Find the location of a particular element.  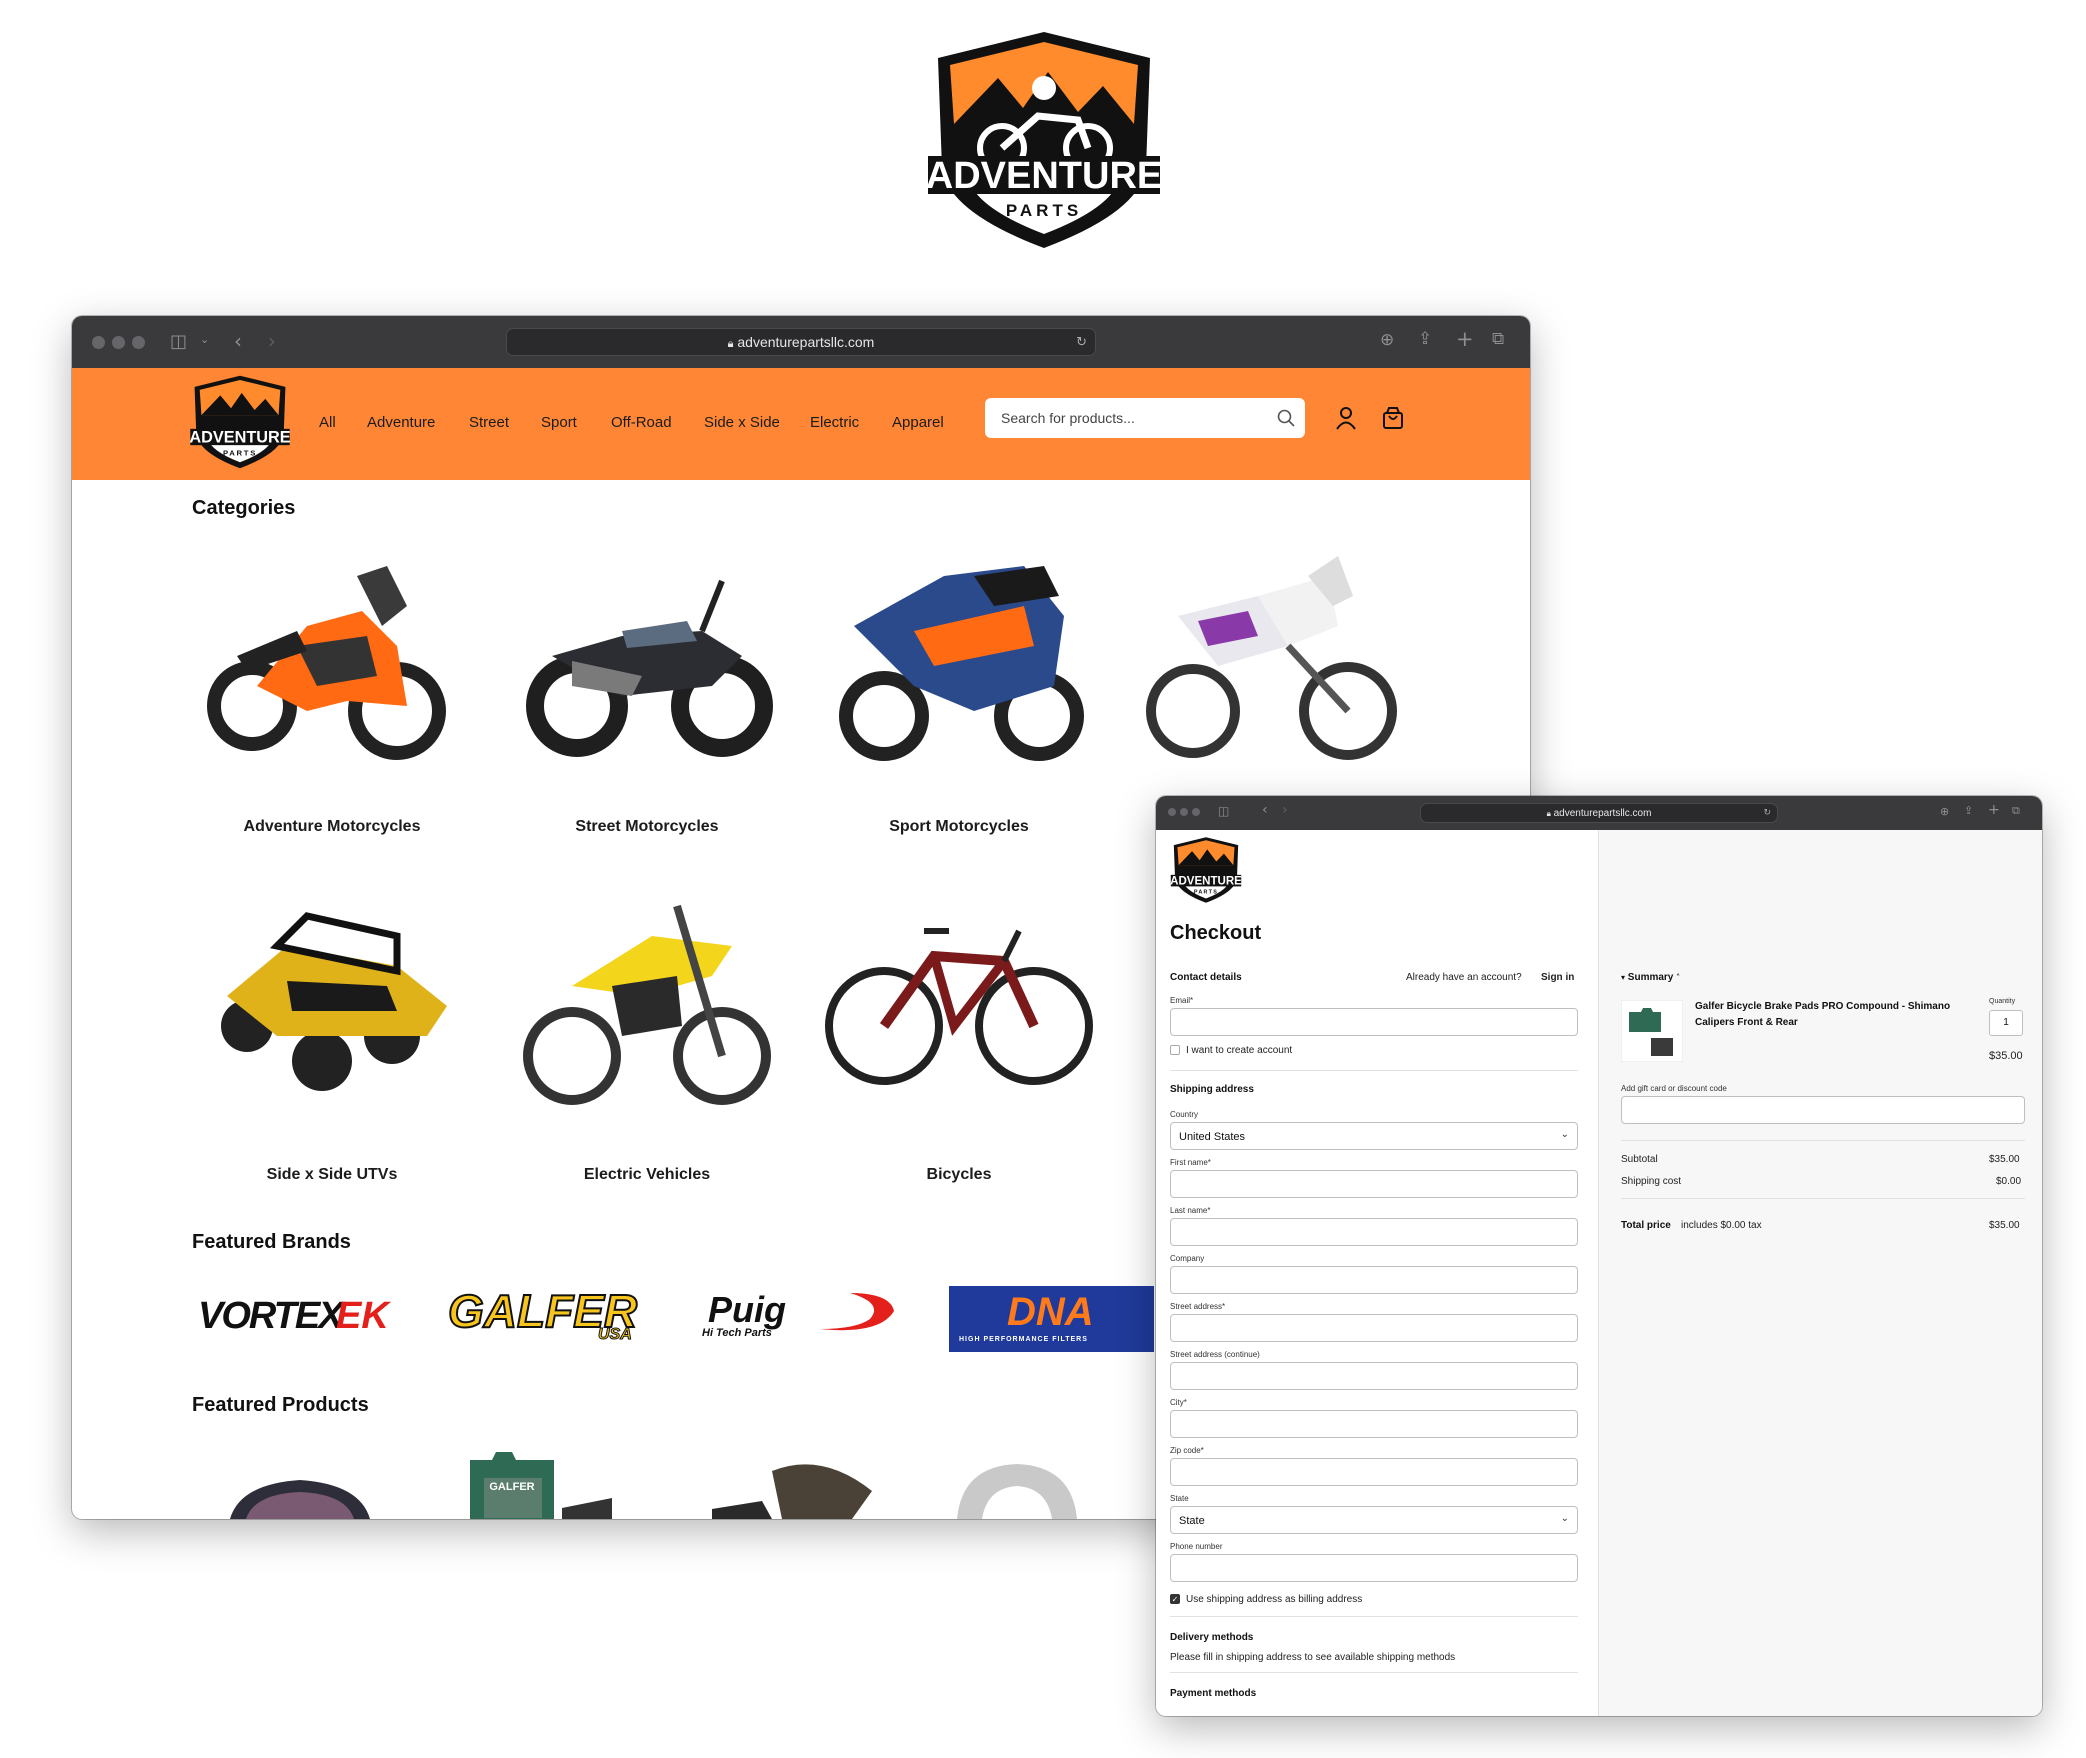

country-label: Country is located at coordinates (1184, 1114).